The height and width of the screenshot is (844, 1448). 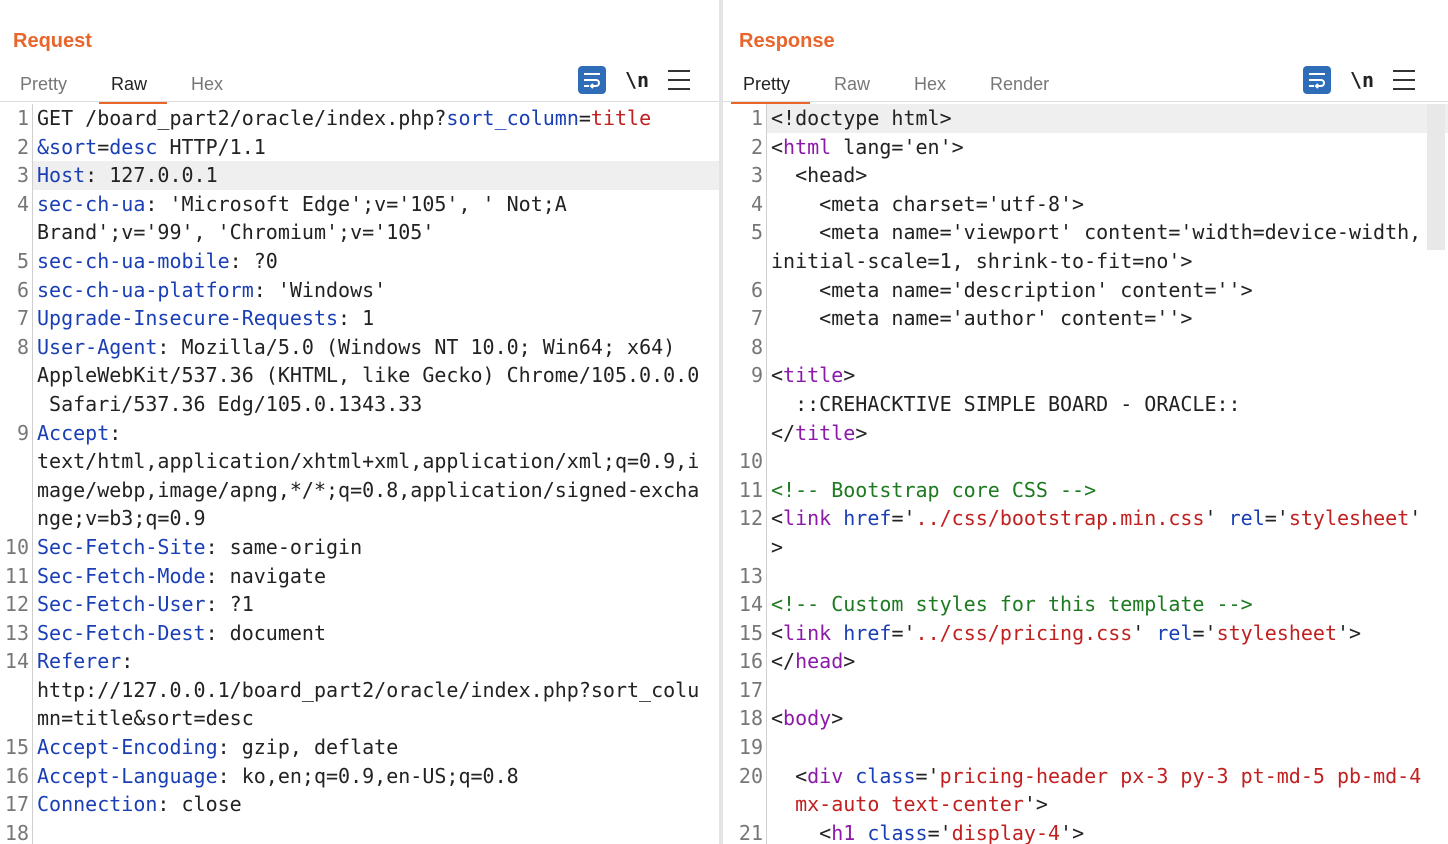 I want to click on code-line: 17 Connection: close, so click(x=359, y=804).